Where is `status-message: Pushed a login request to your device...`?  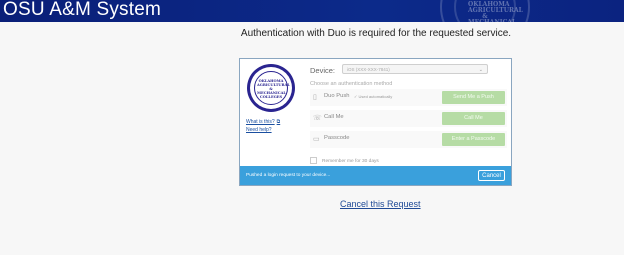 status-message: Pushed a login request to your device... is located at coordinates (288, 175).